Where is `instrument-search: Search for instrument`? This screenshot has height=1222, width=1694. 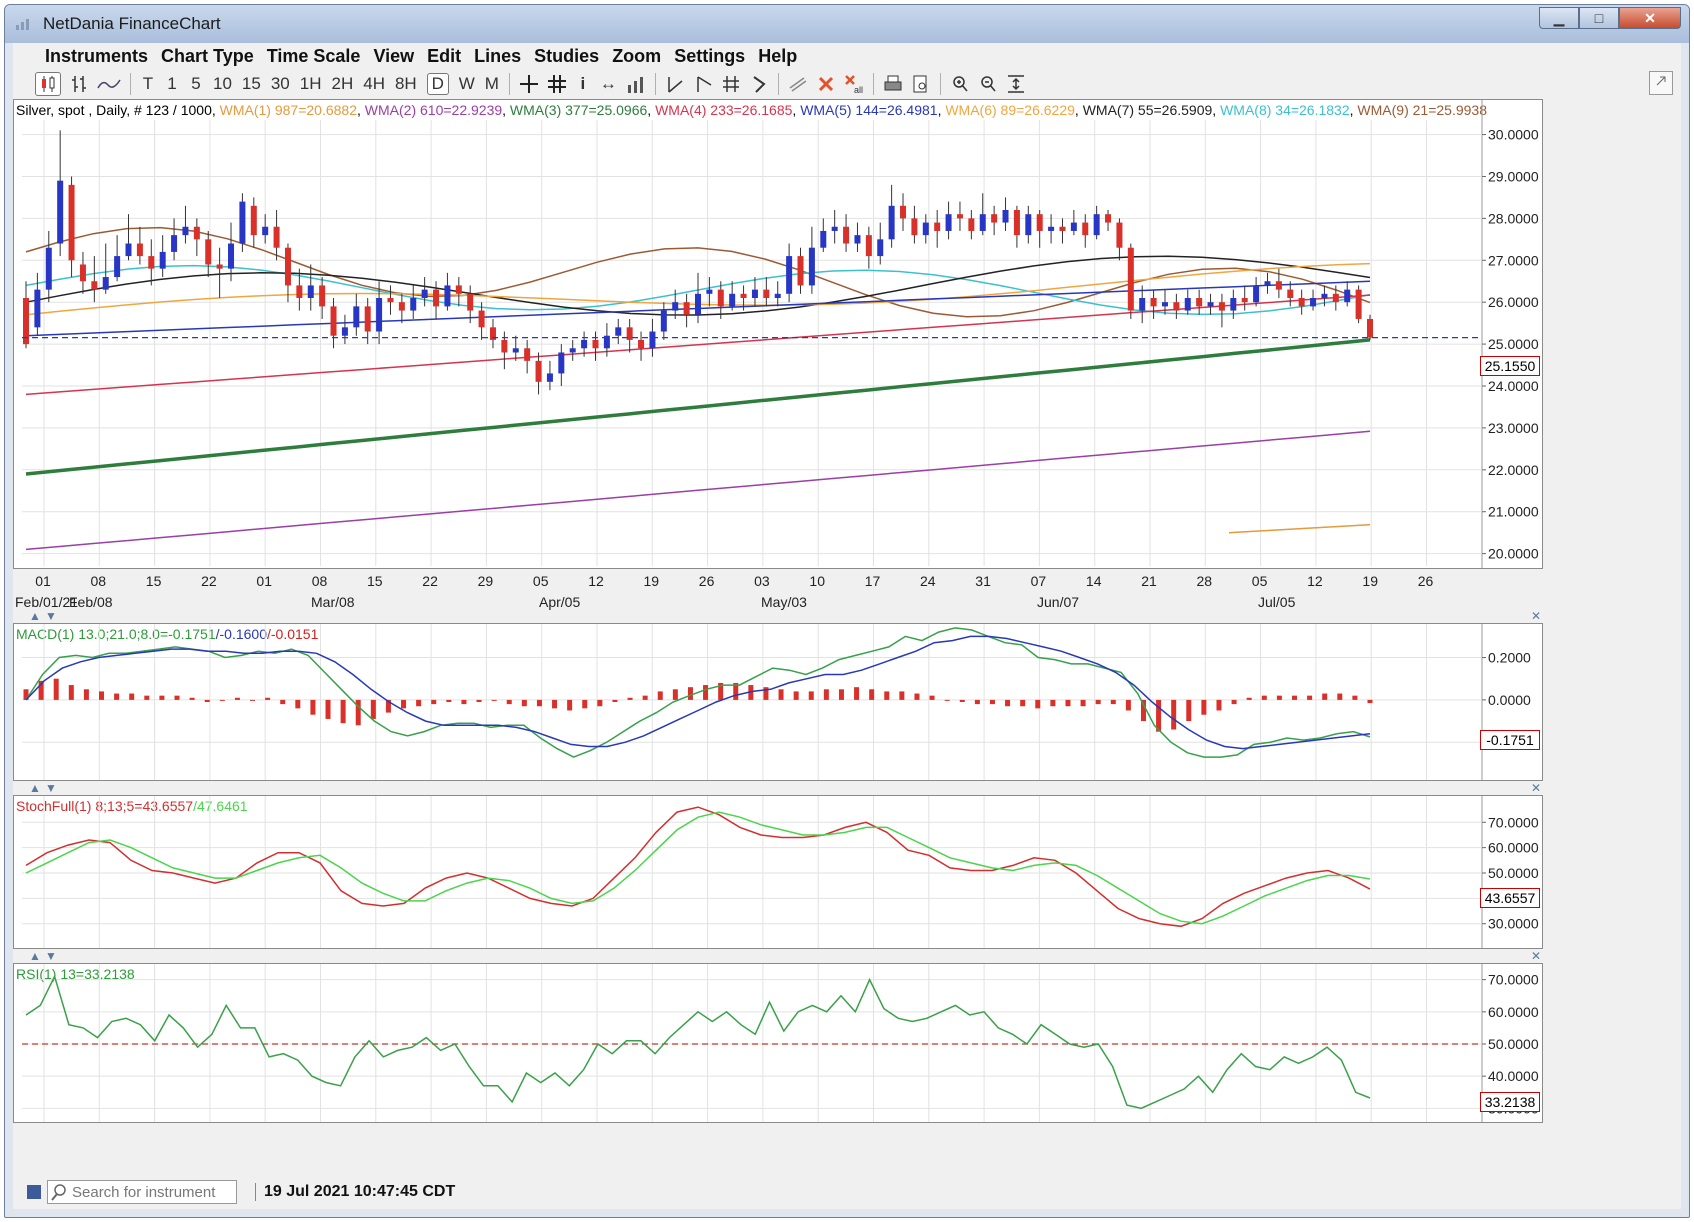
instrument-search: Search for instrument is located at coordinates (142, 1192).